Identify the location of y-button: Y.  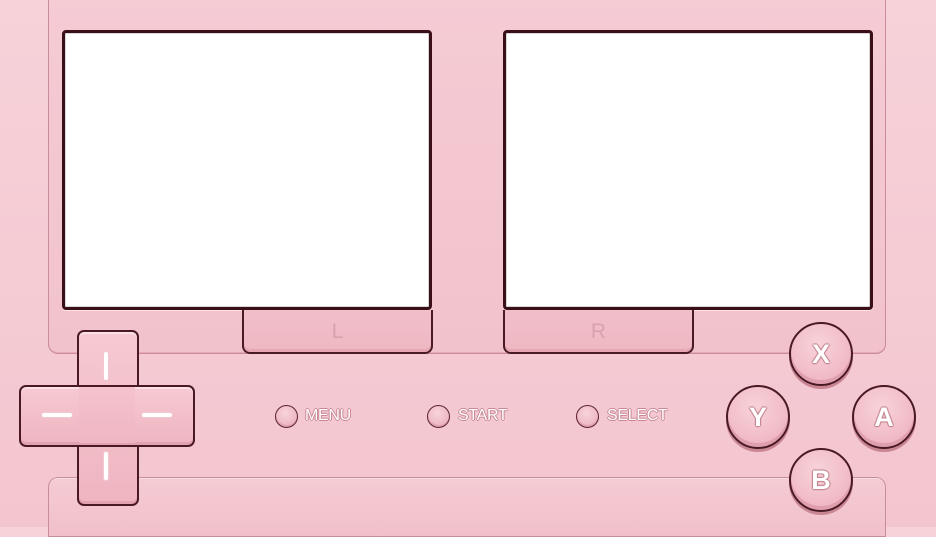
(758, 417).